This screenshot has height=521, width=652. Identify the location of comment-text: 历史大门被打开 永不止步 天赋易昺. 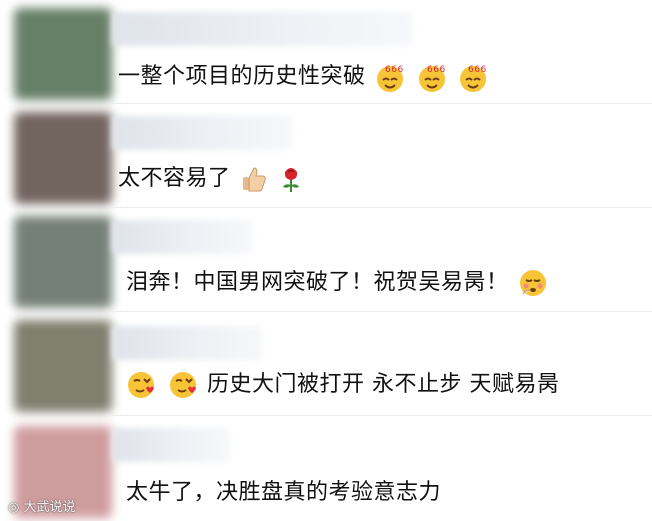
(342, 384).